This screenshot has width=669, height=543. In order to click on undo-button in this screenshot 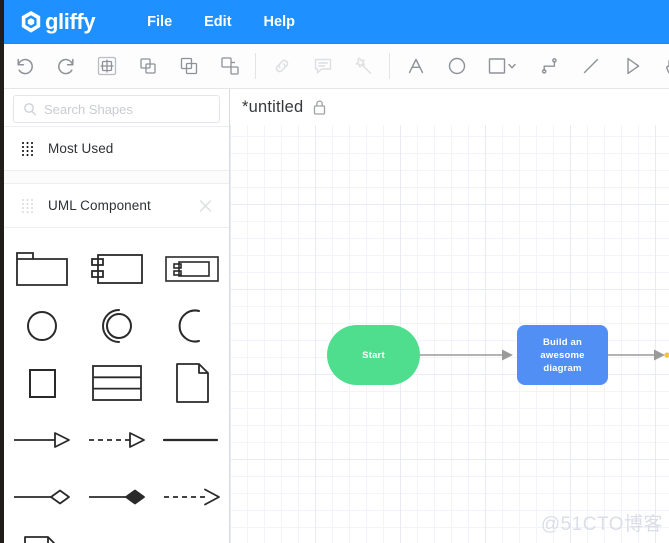, I will do `click(24, 66)`.